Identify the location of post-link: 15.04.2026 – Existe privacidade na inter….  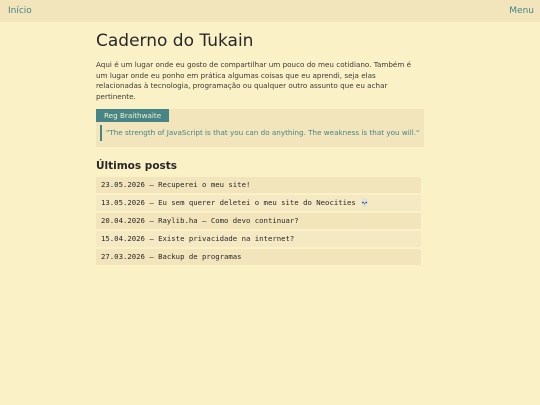
(258, 239).